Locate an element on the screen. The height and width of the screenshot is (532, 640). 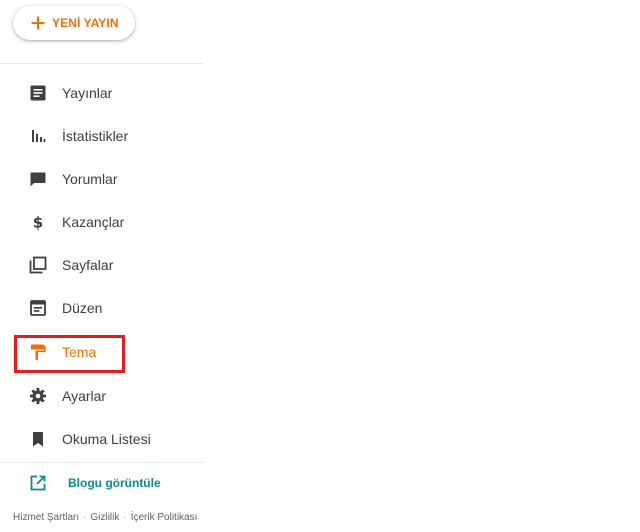
privacy-link: Gizlilik is located at coordinates (104, 517).